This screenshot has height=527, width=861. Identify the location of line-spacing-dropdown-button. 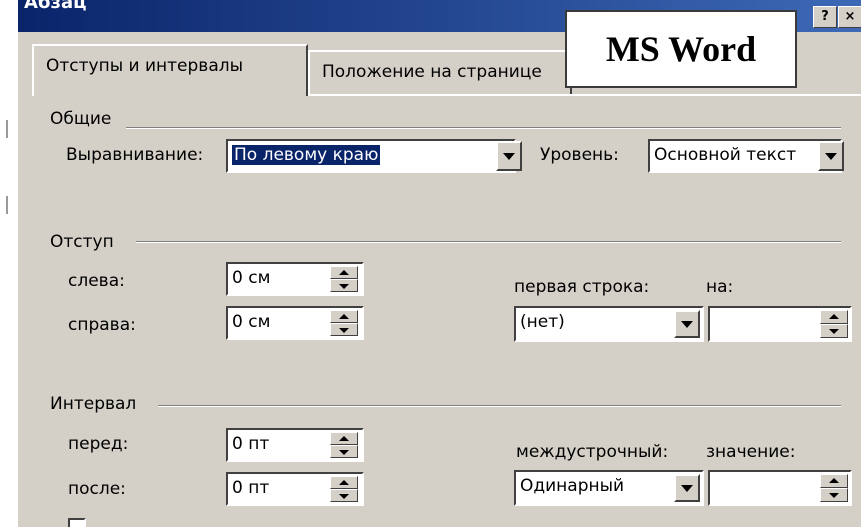
(687, 488).